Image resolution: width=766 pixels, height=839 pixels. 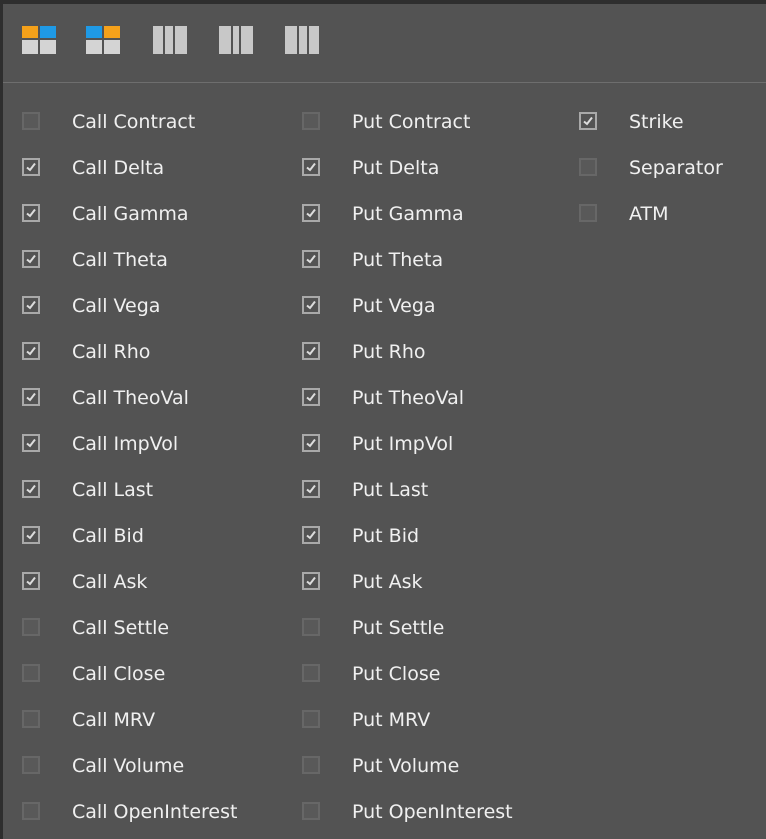 I want to click on column-option: Put Ask, so click(x=413, y=584).